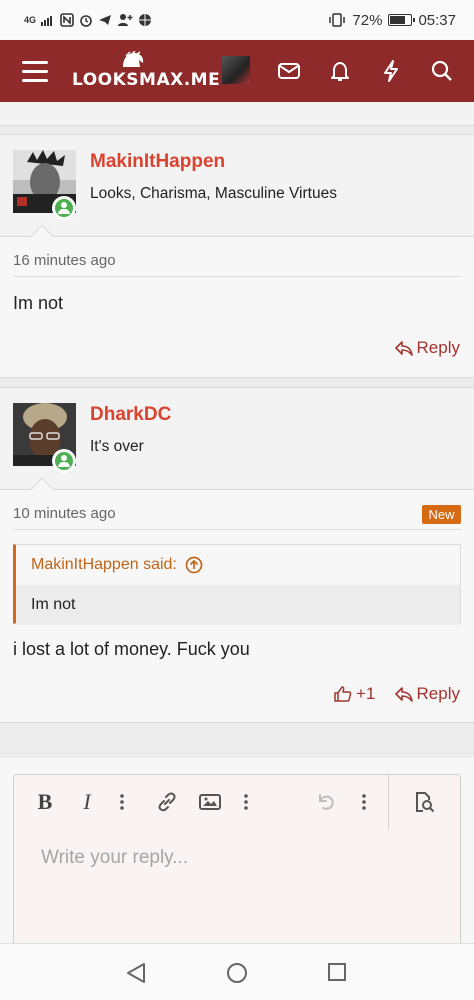 This screenshot has height=1000, width=474. Describe the element at coordinates (38, 303) in the screenshot. I see `post-body: Im not` at that location.